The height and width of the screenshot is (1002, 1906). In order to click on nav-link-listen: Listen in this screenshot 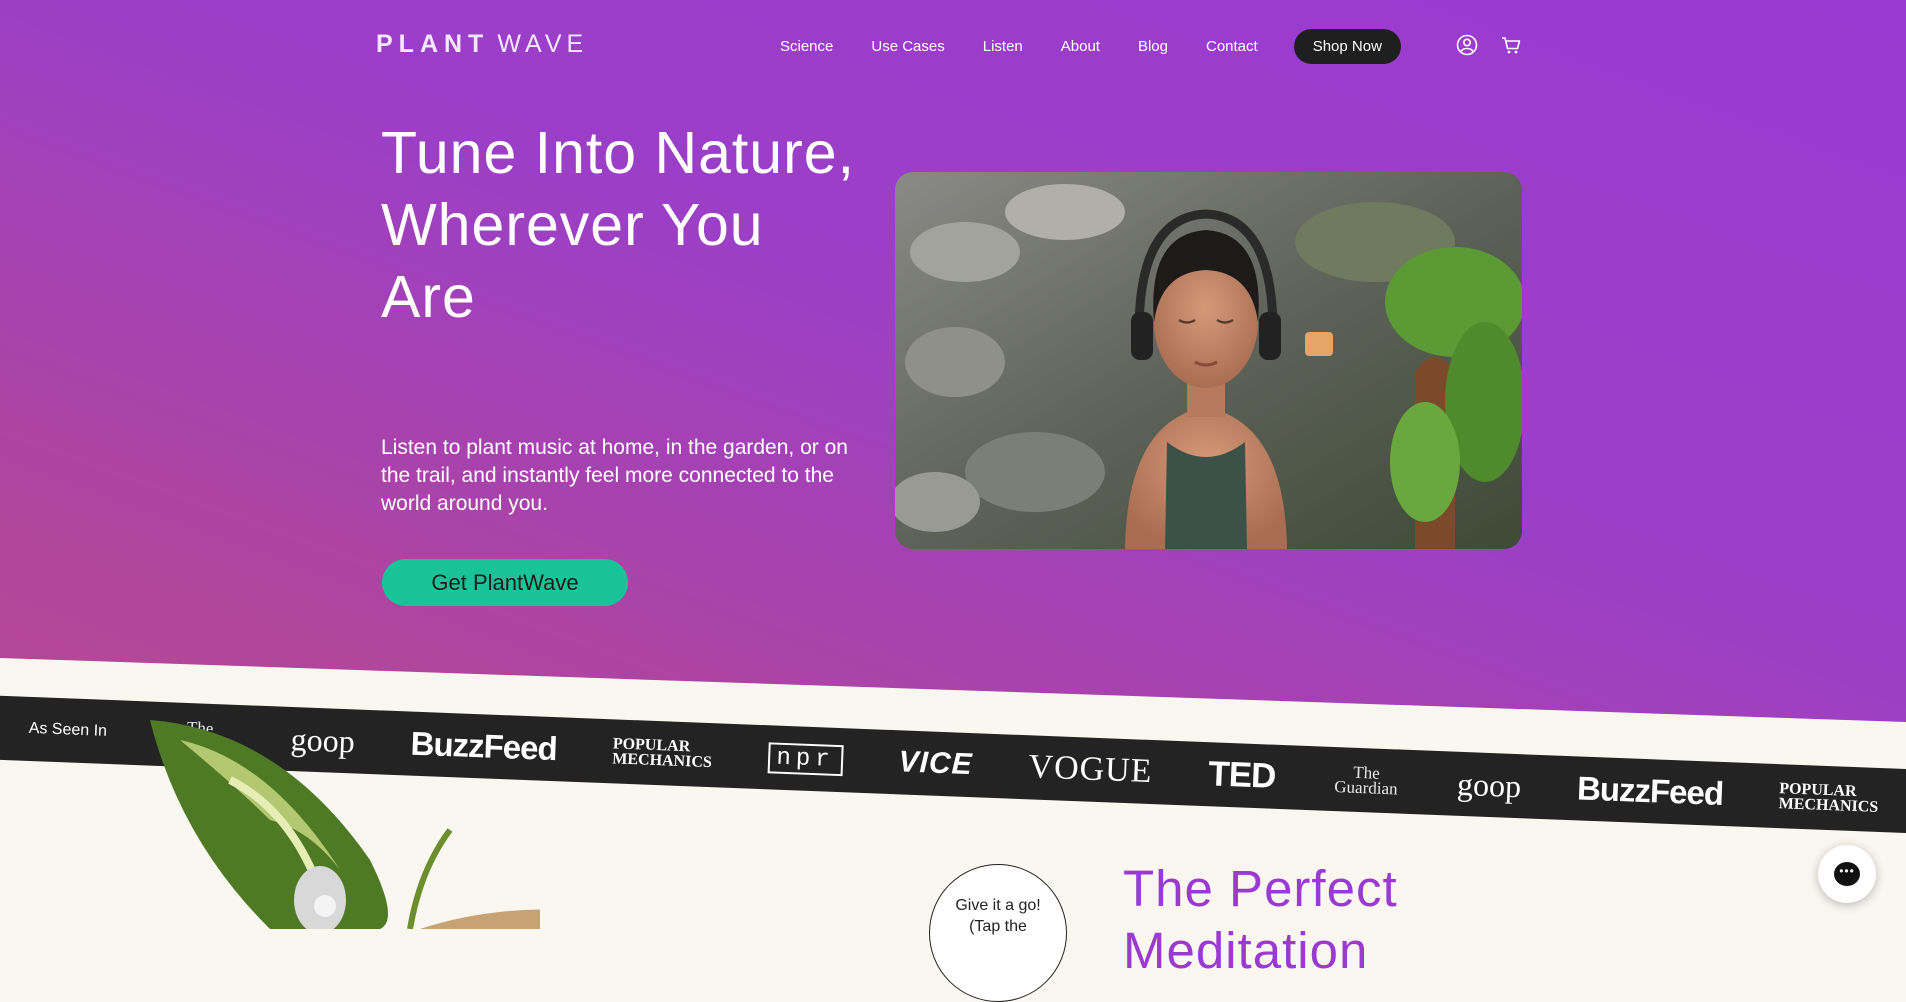, I will do `click(1003, 46)`.